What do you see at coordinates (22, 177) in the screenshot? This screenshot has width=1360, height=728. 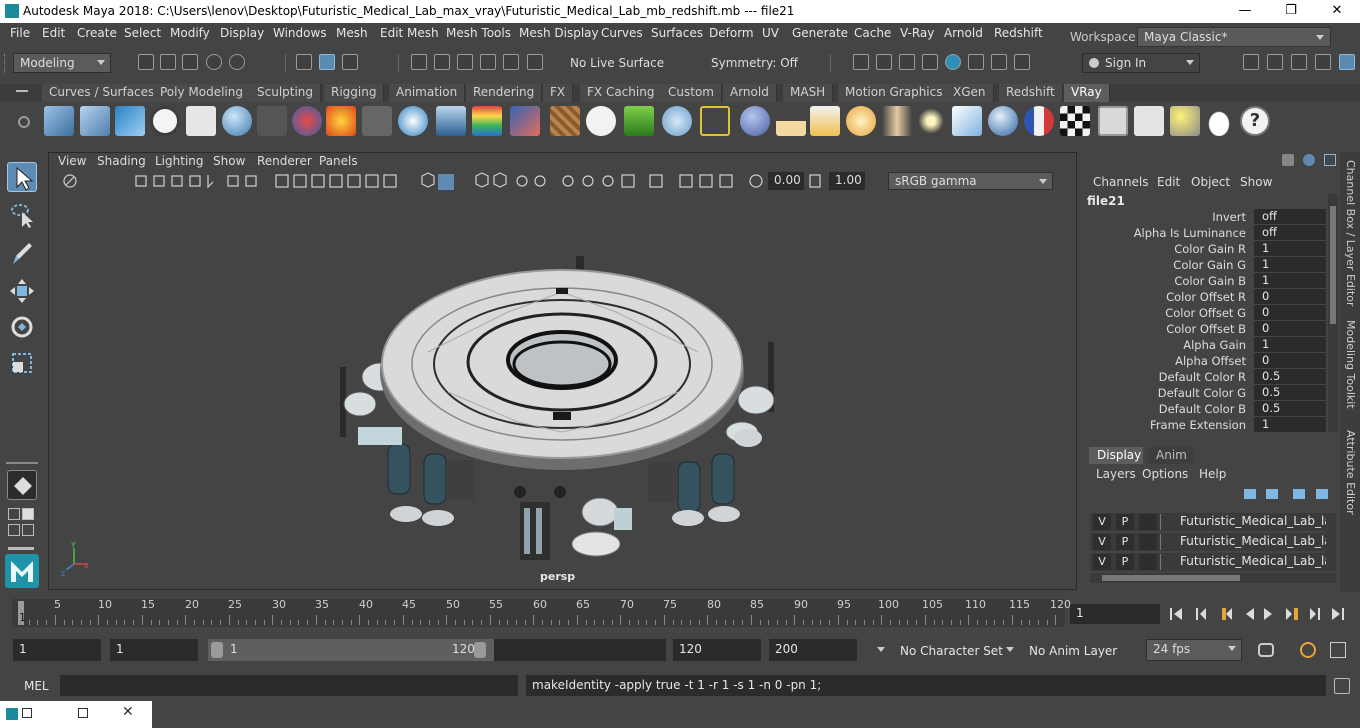 I see `select-tool-icon` at bounding box center [22, 177].